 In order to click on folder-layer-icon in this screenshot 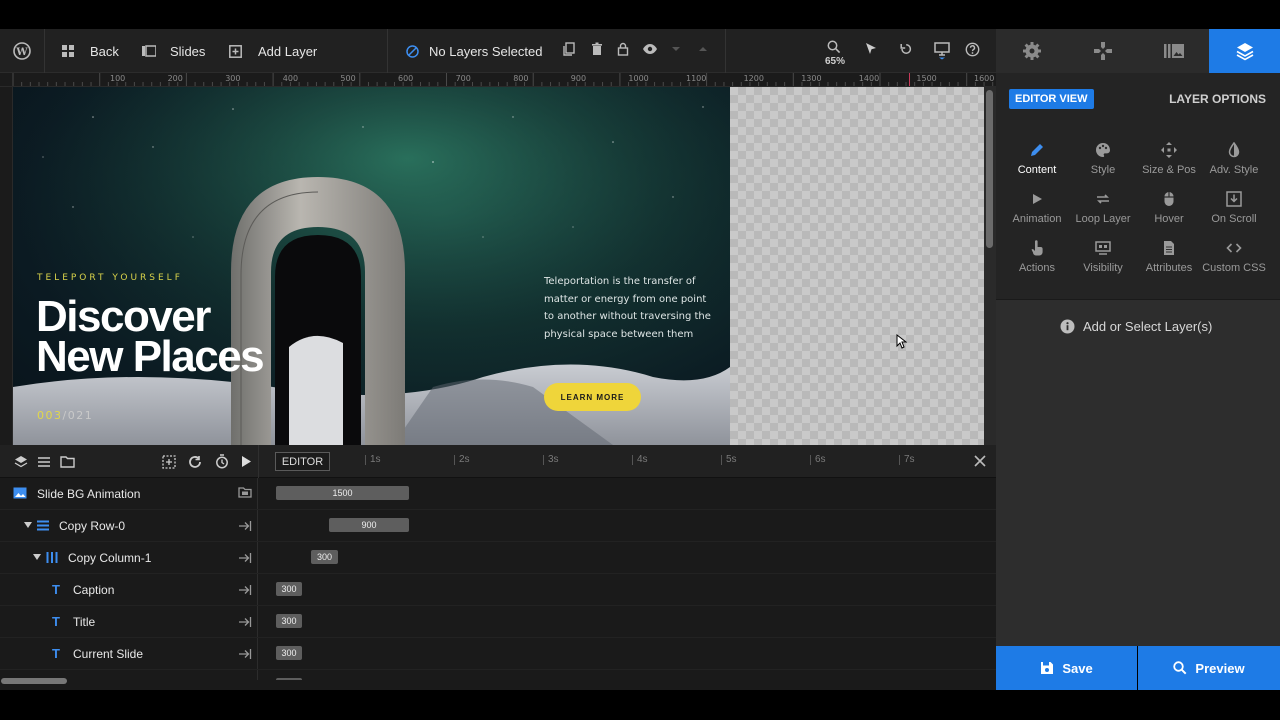, I will do `click(245, 493)`.